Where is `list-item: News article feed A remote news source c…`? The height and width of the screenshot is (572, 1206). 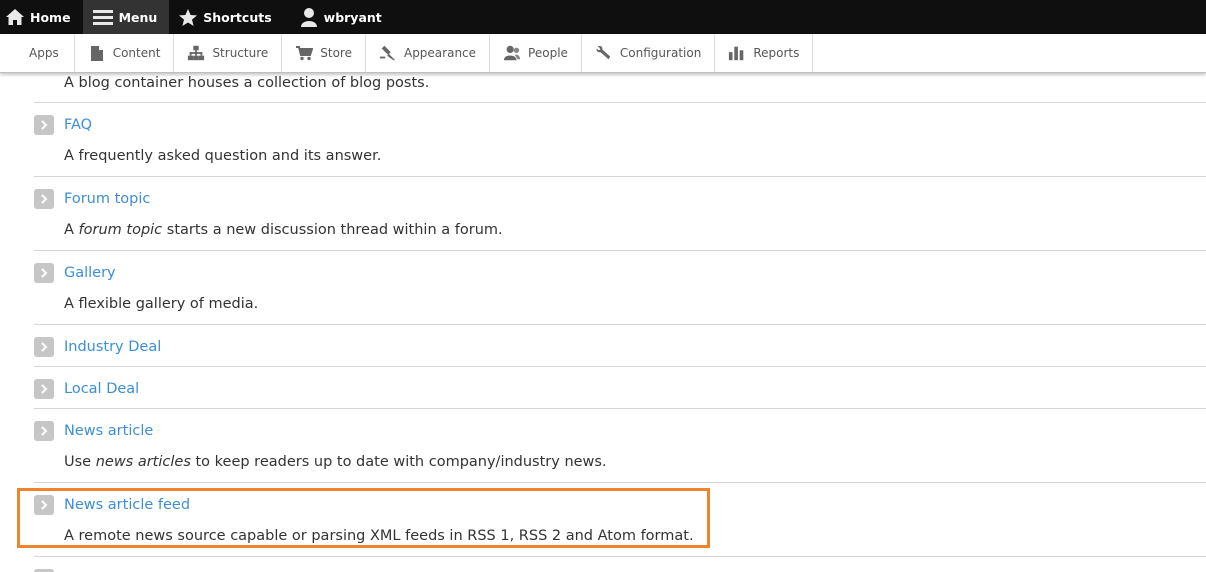 list-item: News article feed A remote news source c… is located at coordinates (620, 520).